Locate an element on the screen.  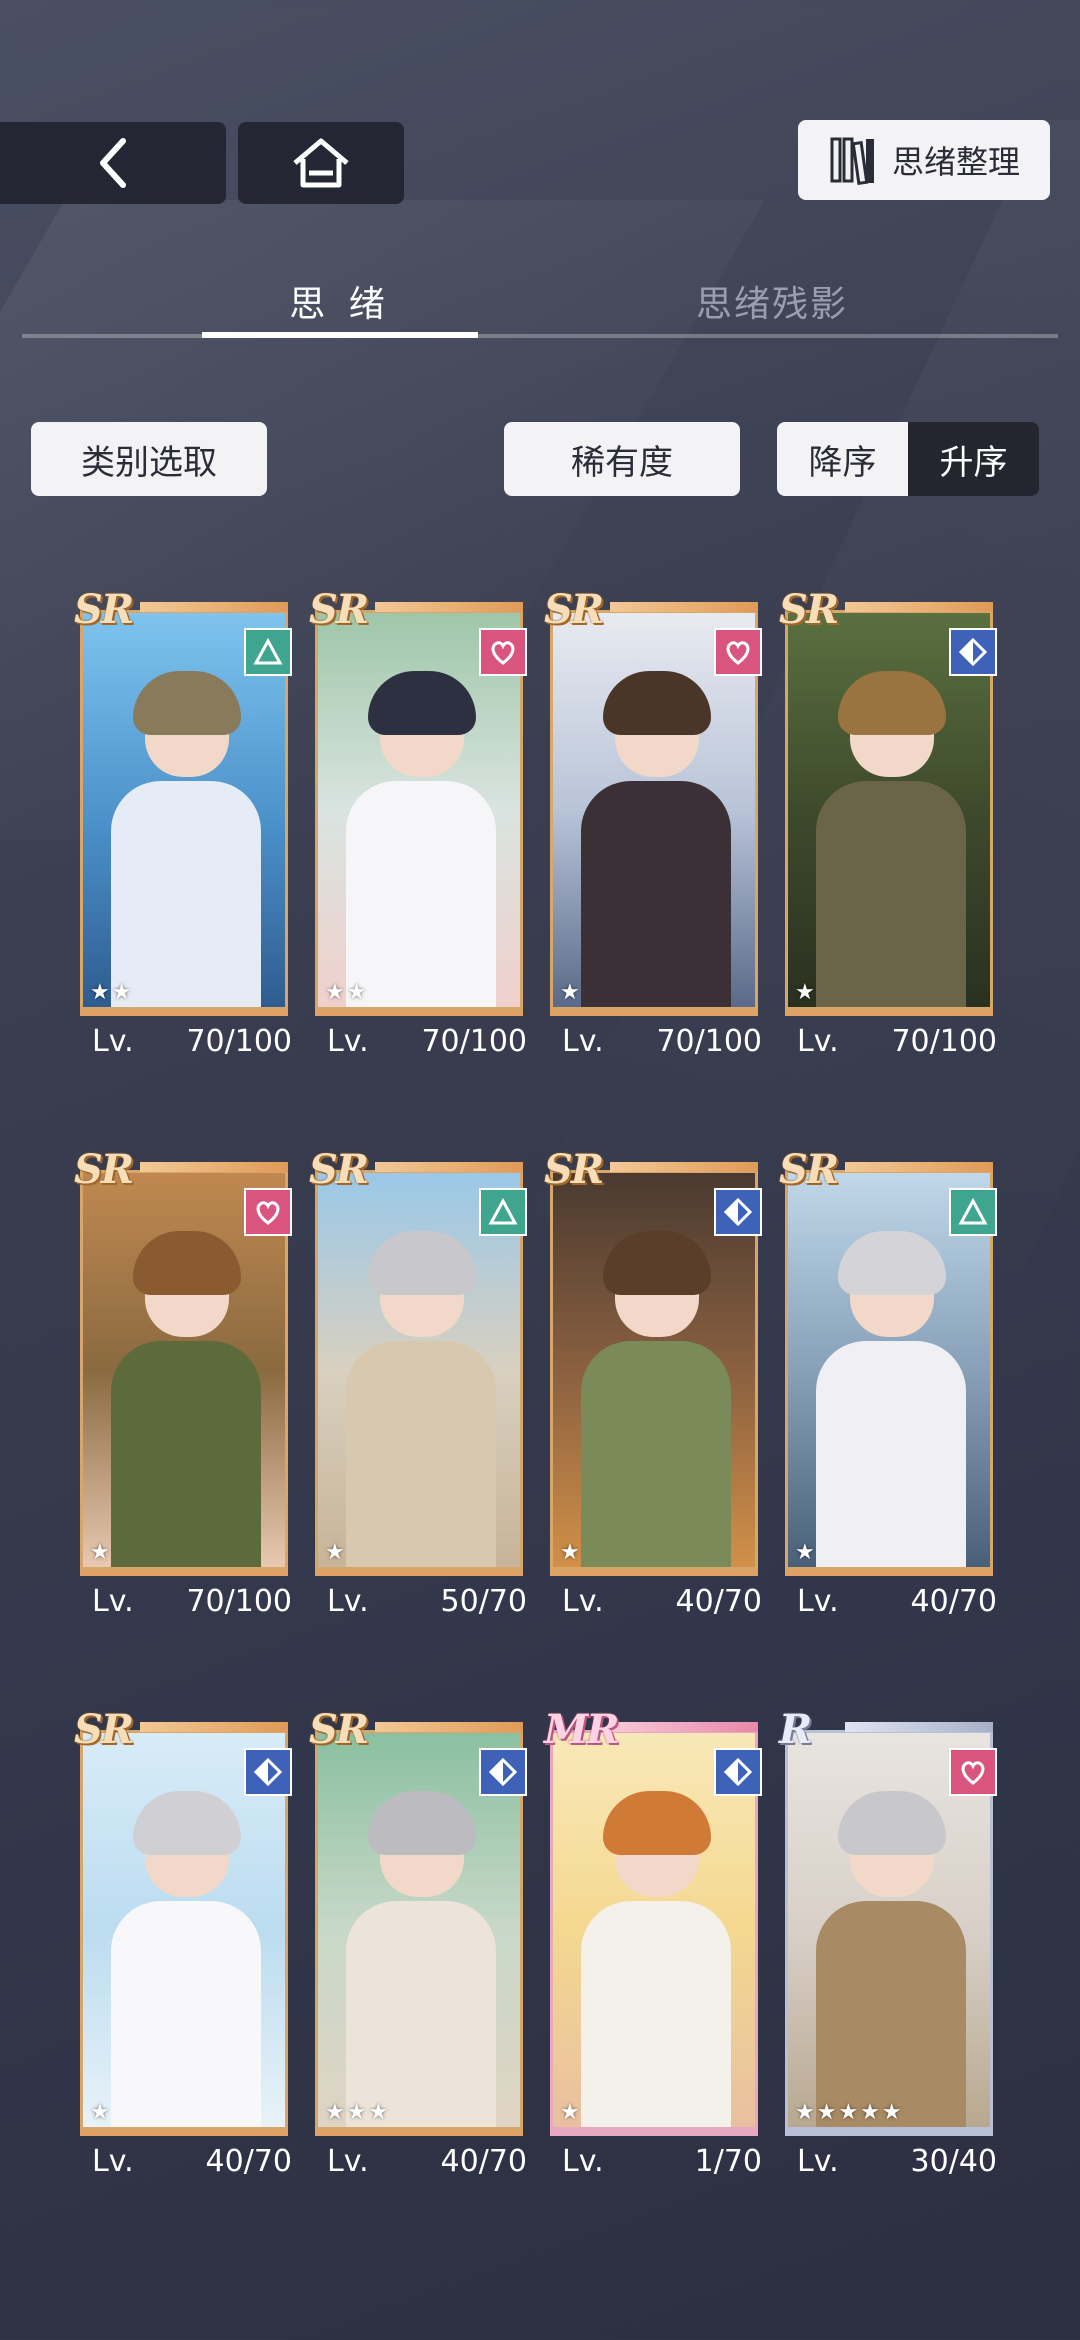
star-rating: ★★★ is located at coordinates (358, 2112).